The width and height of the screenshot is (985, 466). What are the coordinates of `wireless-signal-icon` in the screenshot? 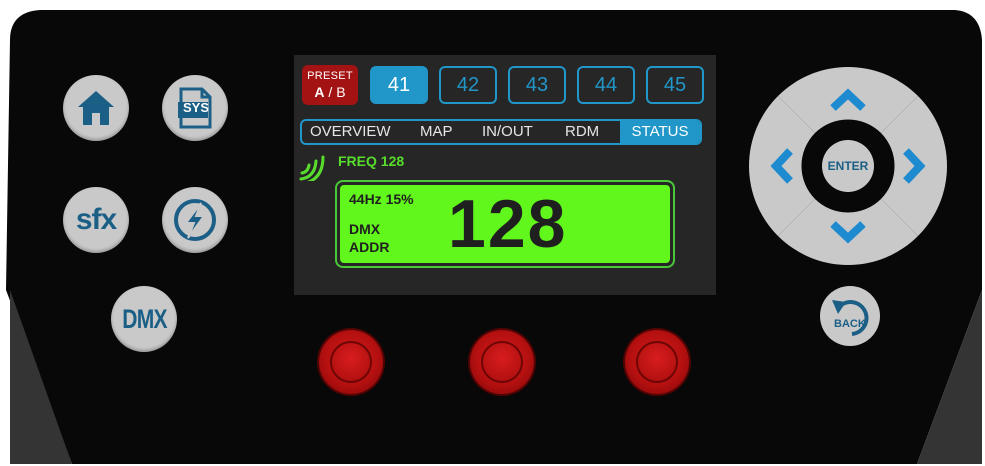 It's located at (312, 168).